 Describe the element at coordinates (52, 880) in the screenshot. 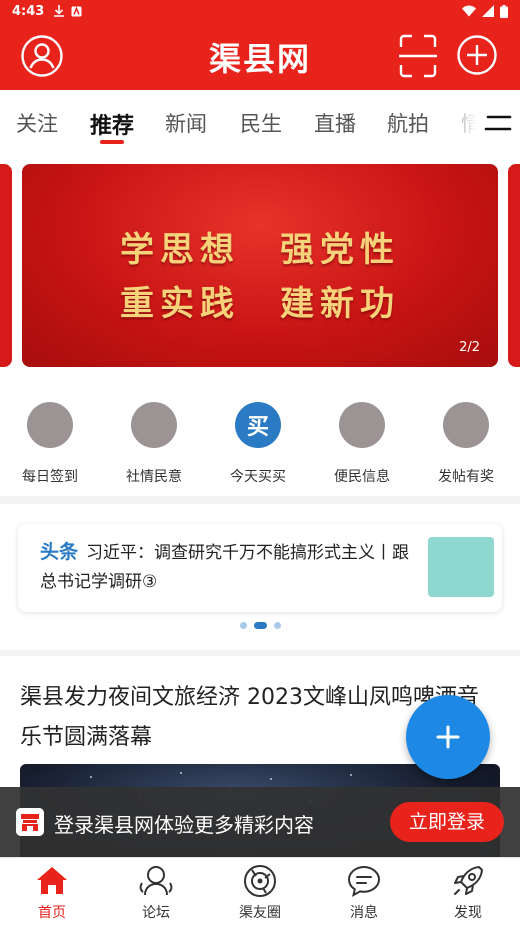

I see `home-icon` at that location.